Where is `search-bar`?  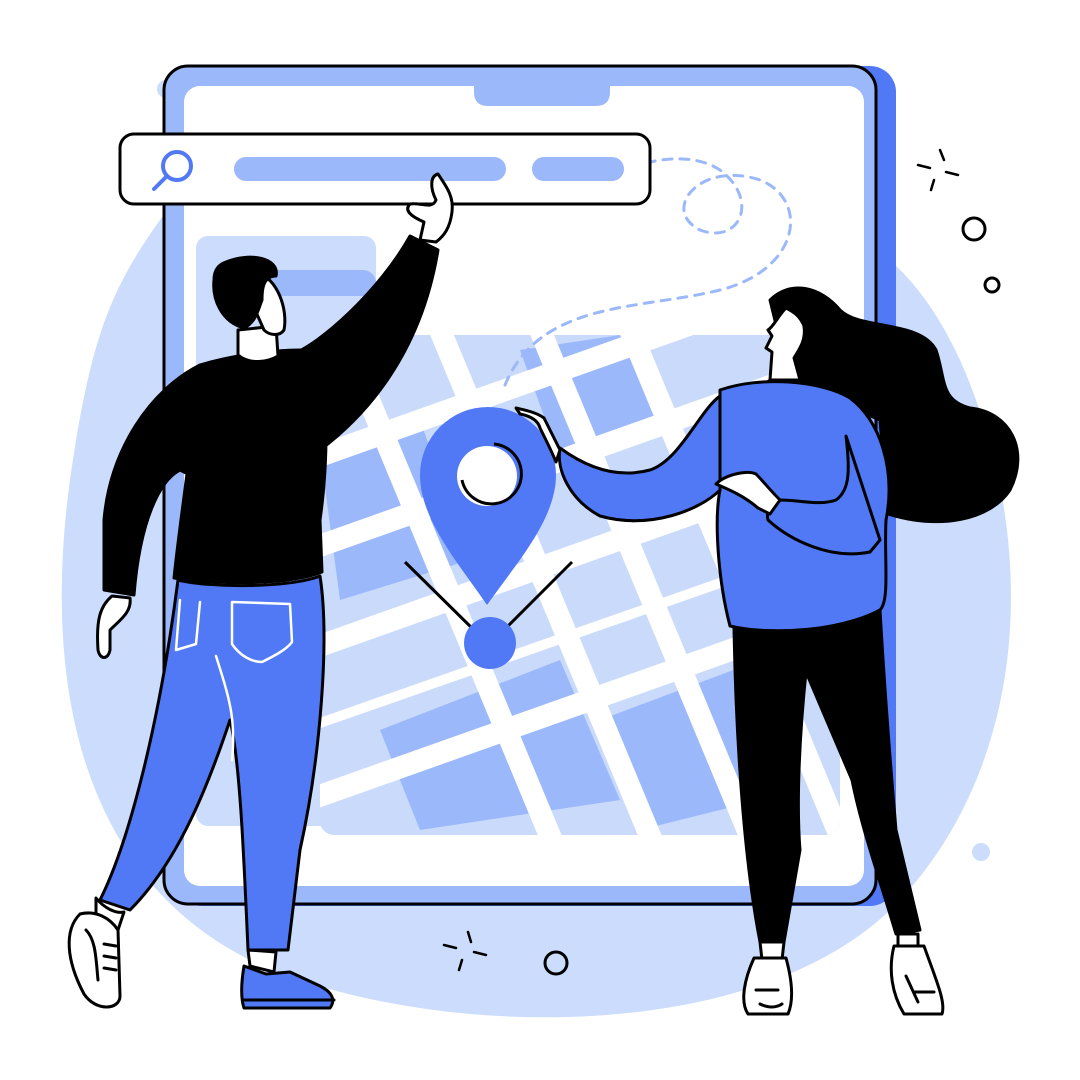 search-bar is located at coordinates (385, 169).